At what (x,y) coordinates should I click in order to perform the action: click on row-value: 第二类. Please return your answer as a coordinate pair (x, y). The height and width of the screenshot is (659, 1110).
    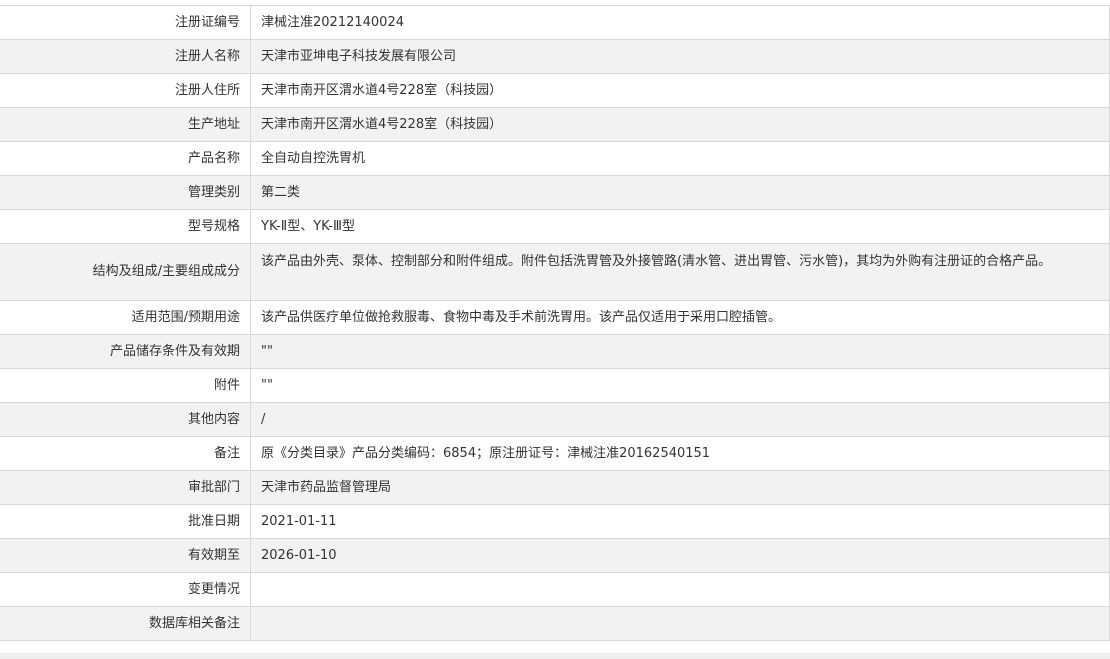
    Looking at the image, I should click on (281, 192).